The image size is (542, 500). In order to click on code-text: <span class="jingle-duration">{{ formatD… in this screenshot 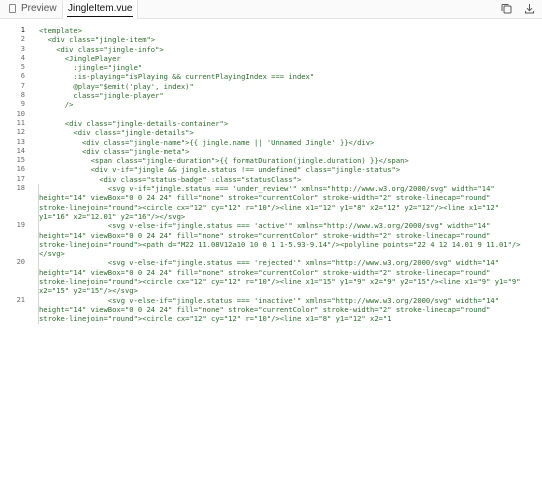, I will do `click(224, 161)`.